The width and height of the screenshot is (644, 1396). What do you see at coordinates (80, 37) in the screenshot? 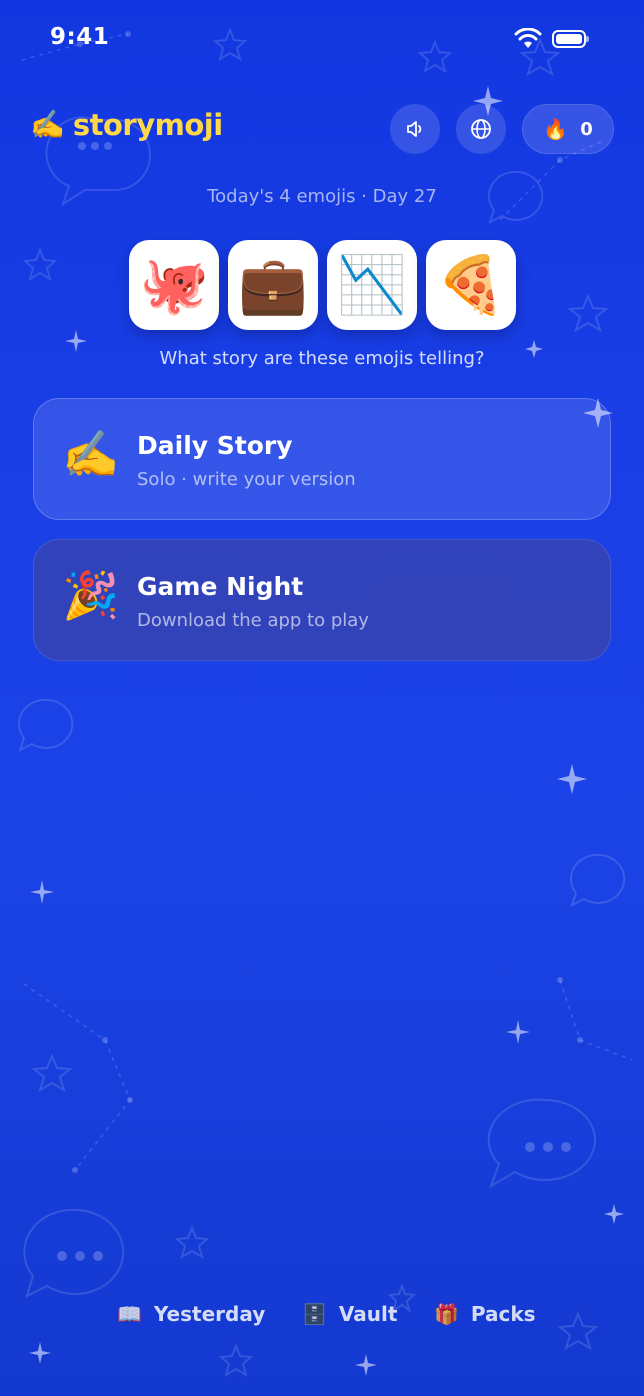
I see `status-time: 9:41` at bounding box center [80, 37].